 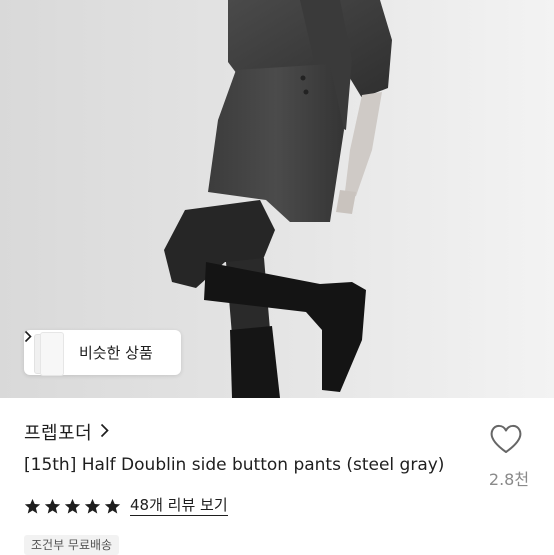 I want to click on star-rating, so click(x=74, y=506).